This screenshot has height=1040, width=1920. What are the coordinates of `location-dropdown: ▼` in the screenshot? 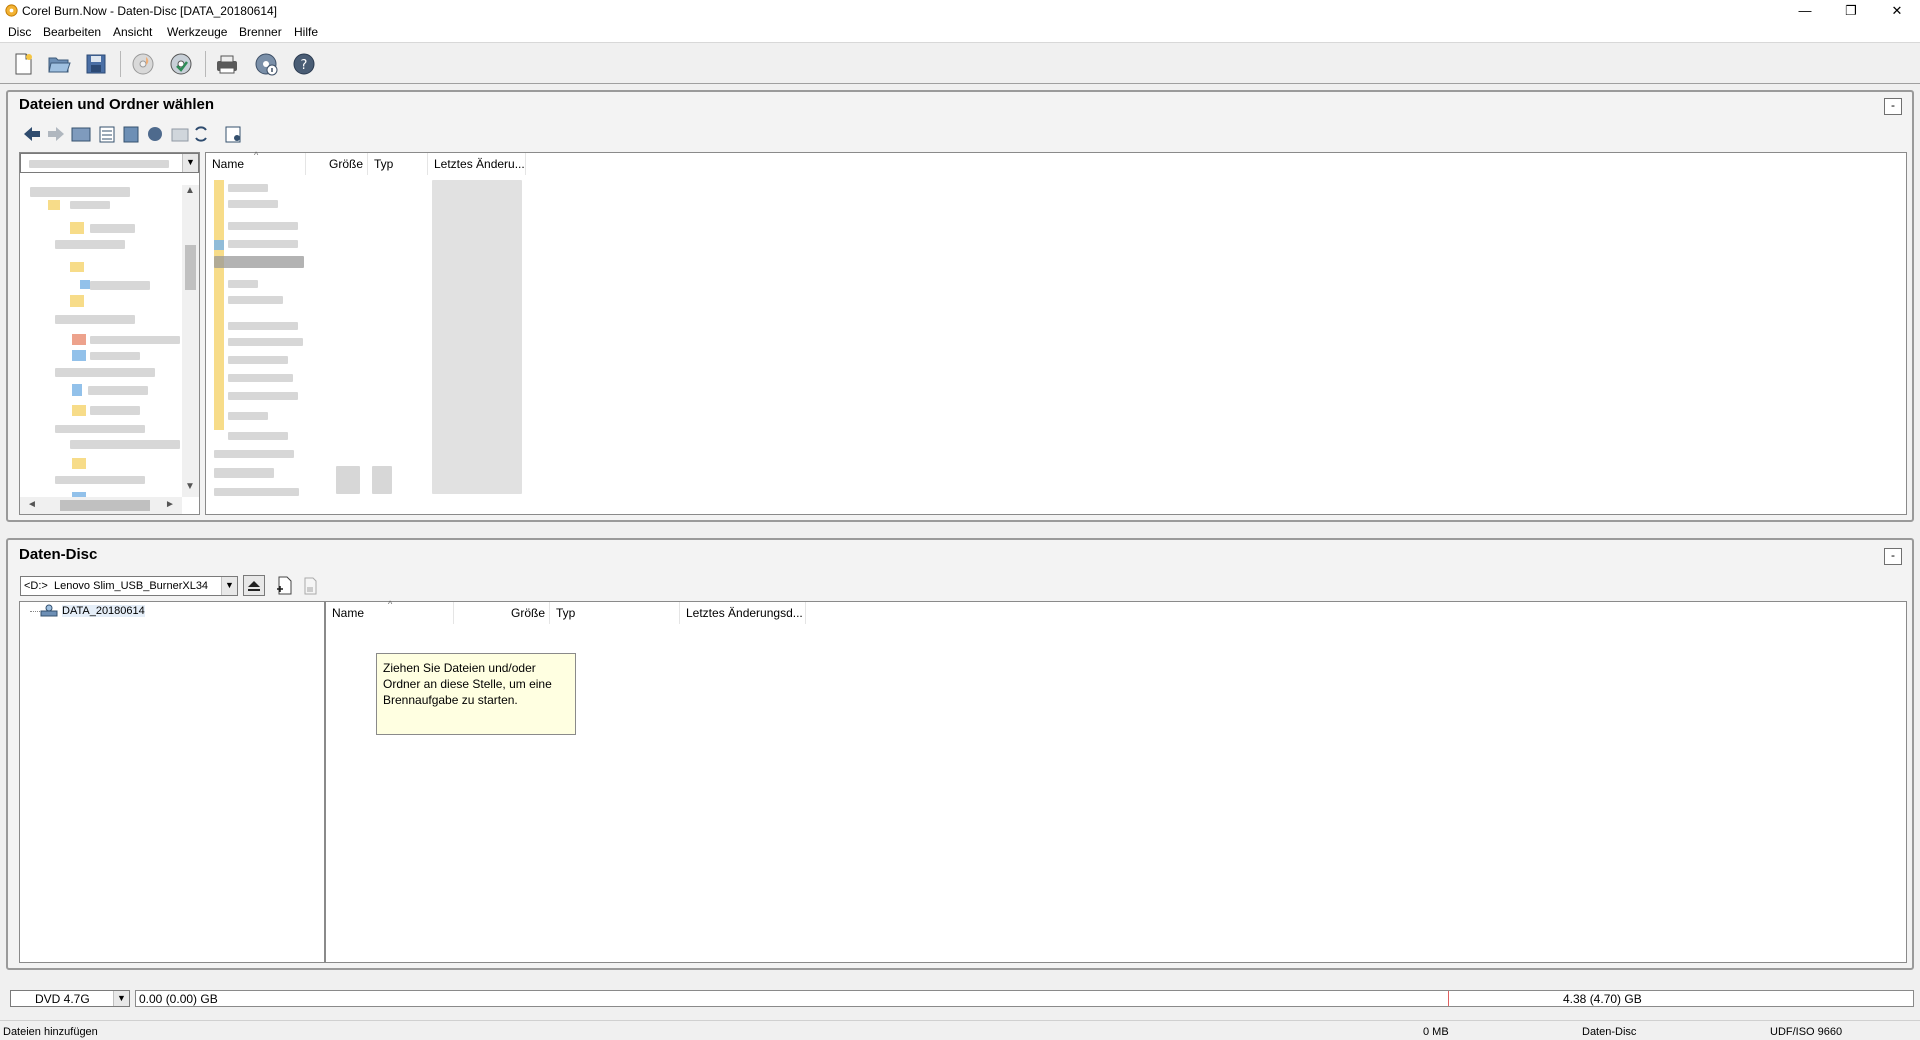 It's located at (109, 163).